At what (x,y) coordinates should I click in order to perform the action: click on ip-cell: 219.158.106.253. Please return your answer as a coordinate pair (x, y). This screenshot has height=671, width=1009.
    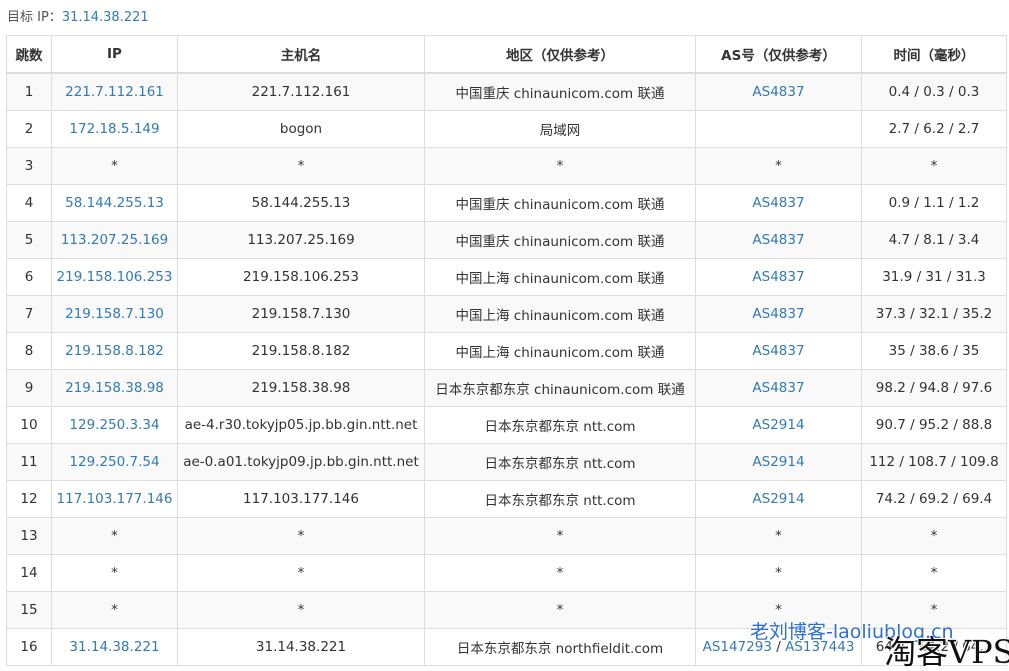
    Looking at the image, I should click on (114, 277).